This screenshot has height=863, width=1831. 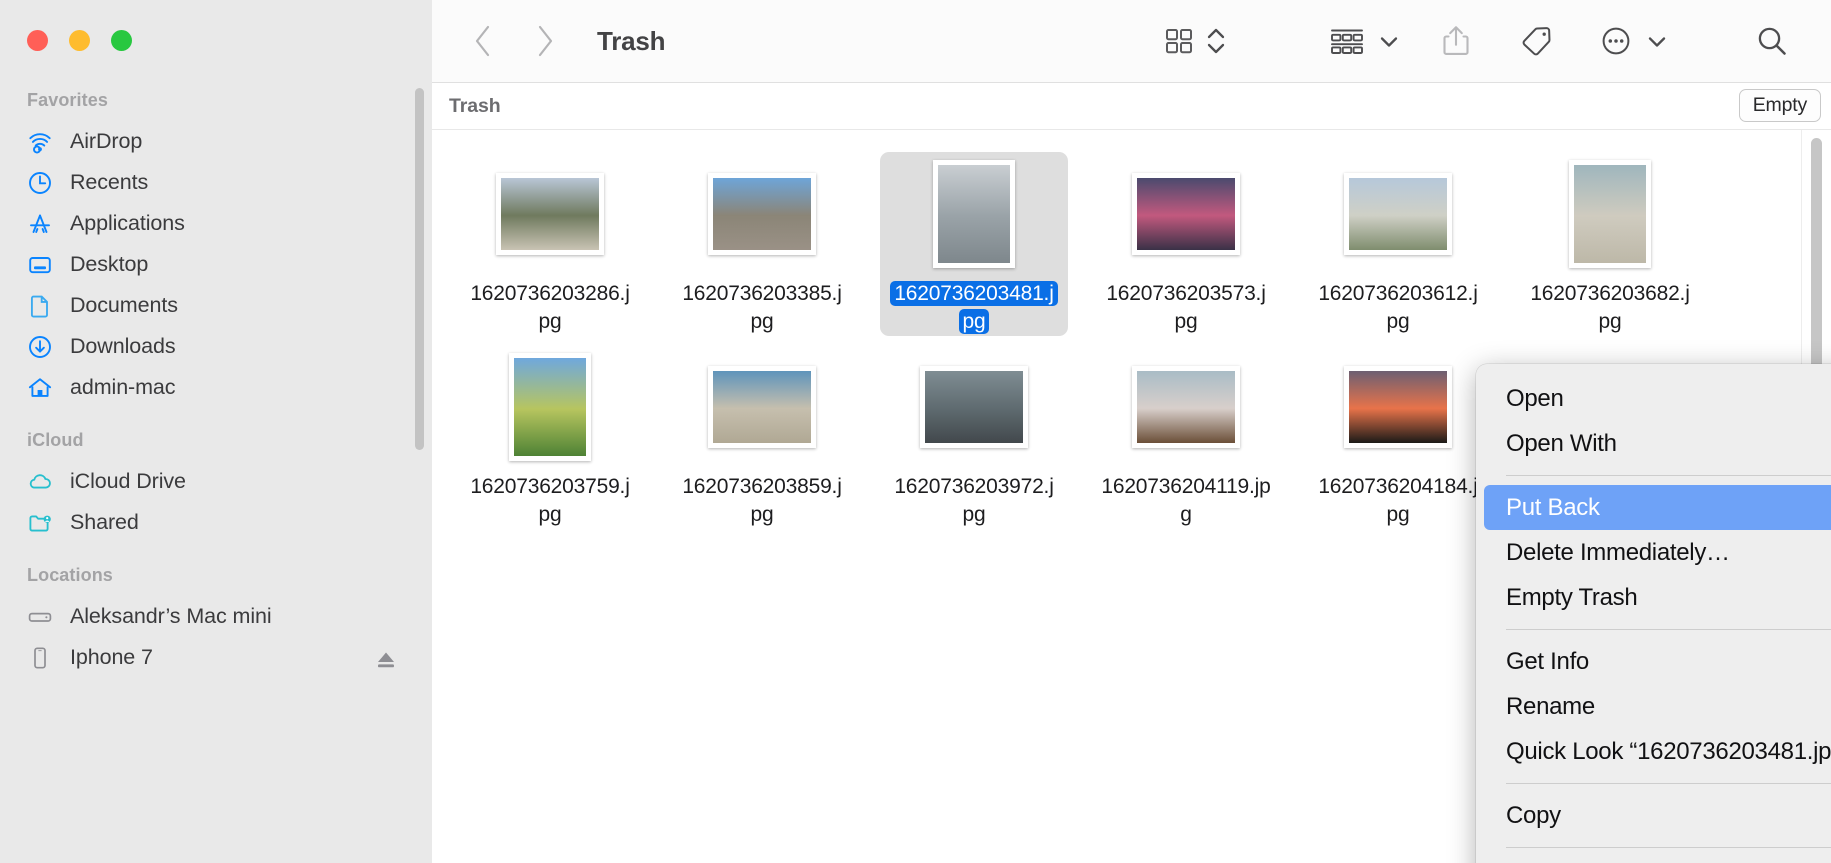 I want to click on context-menu-item: Copy, so click(x=1653, y=815).